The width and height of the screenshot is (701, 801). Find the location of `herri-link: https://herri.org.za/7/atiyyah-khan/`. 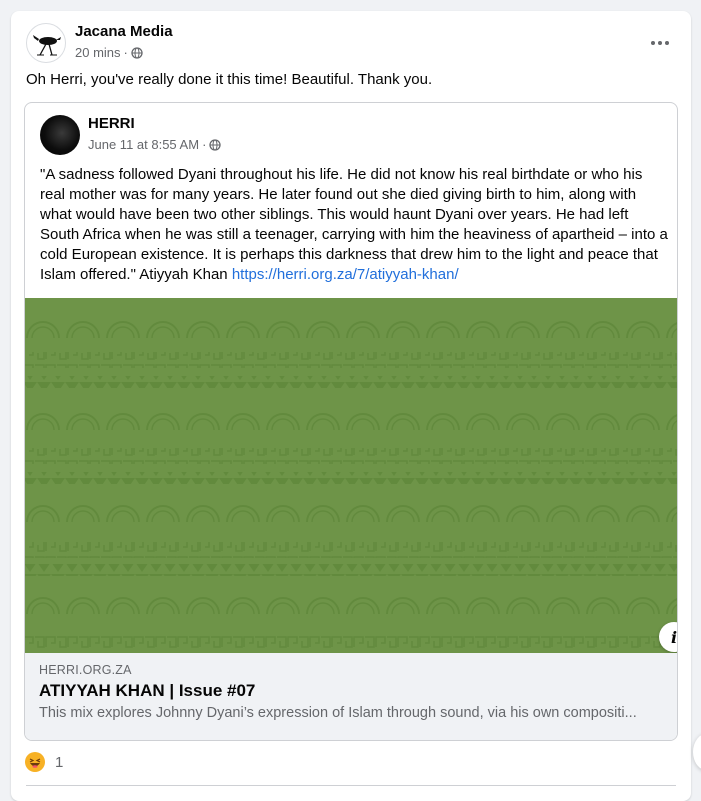

herri-link: https://herri.org.za/7/atiyyah-khan/ is located at coordinates (345, 274).